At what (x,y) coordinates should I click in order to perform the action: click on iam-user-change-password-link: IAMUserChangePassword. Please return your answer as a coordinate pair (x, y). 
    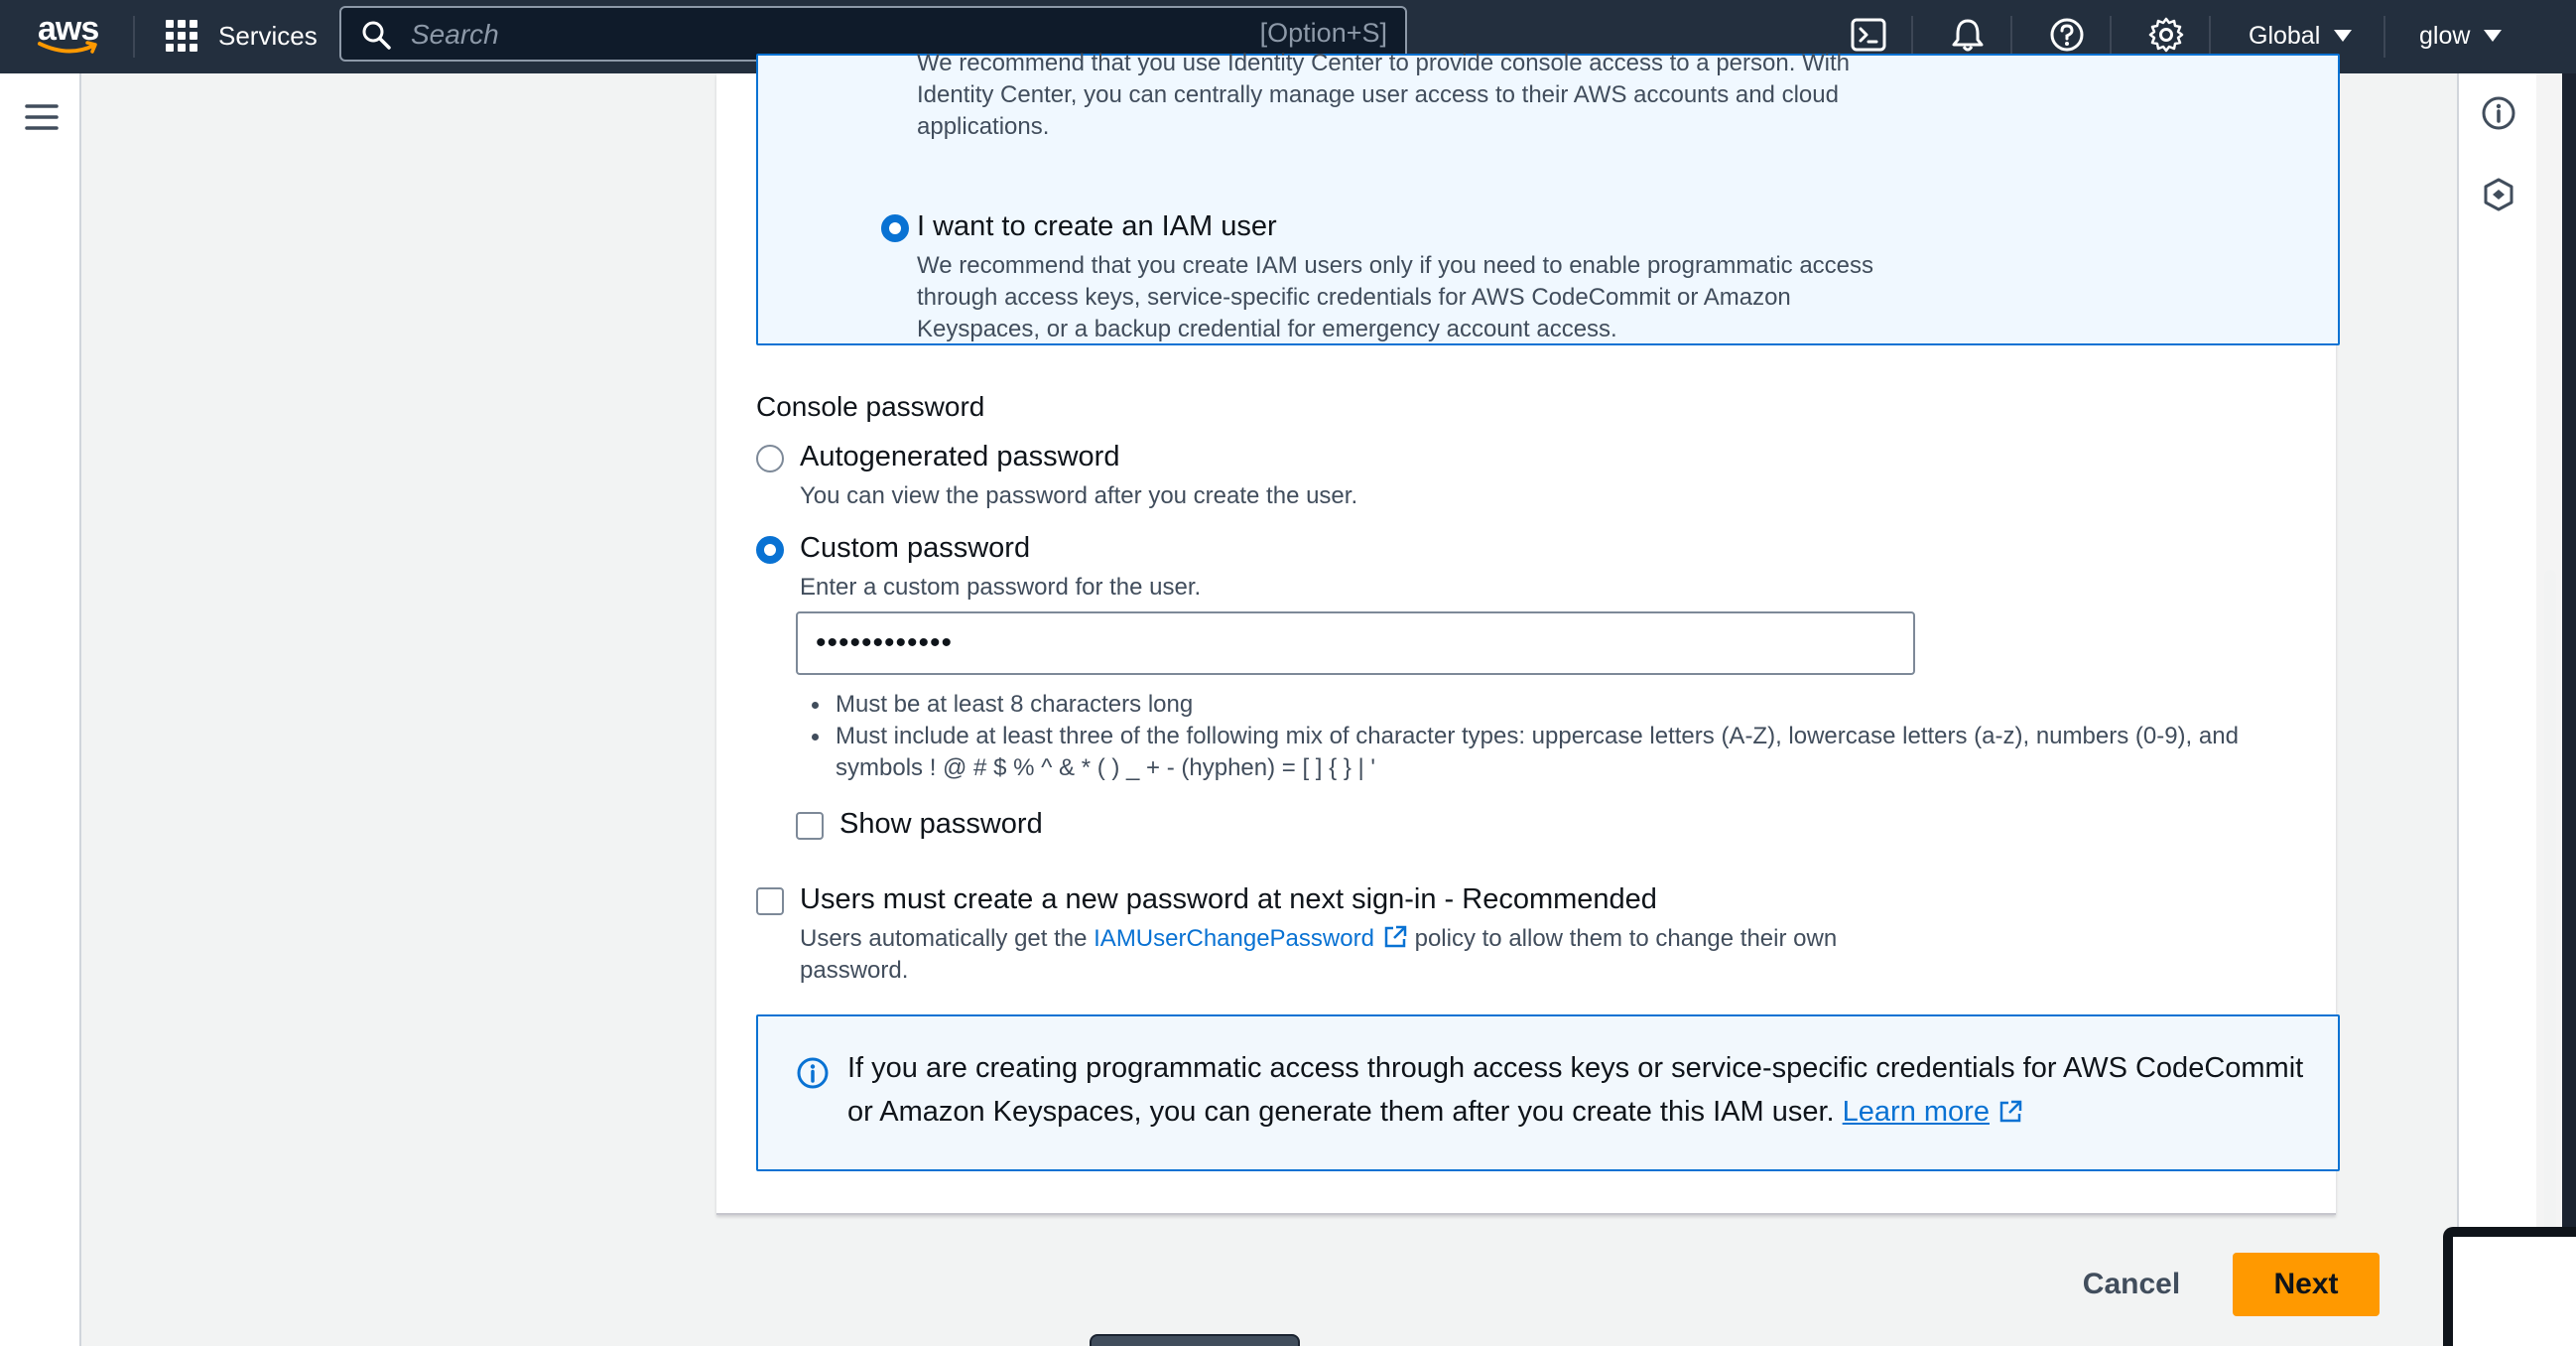
    Looking at the image, I should click on (1234, 938).